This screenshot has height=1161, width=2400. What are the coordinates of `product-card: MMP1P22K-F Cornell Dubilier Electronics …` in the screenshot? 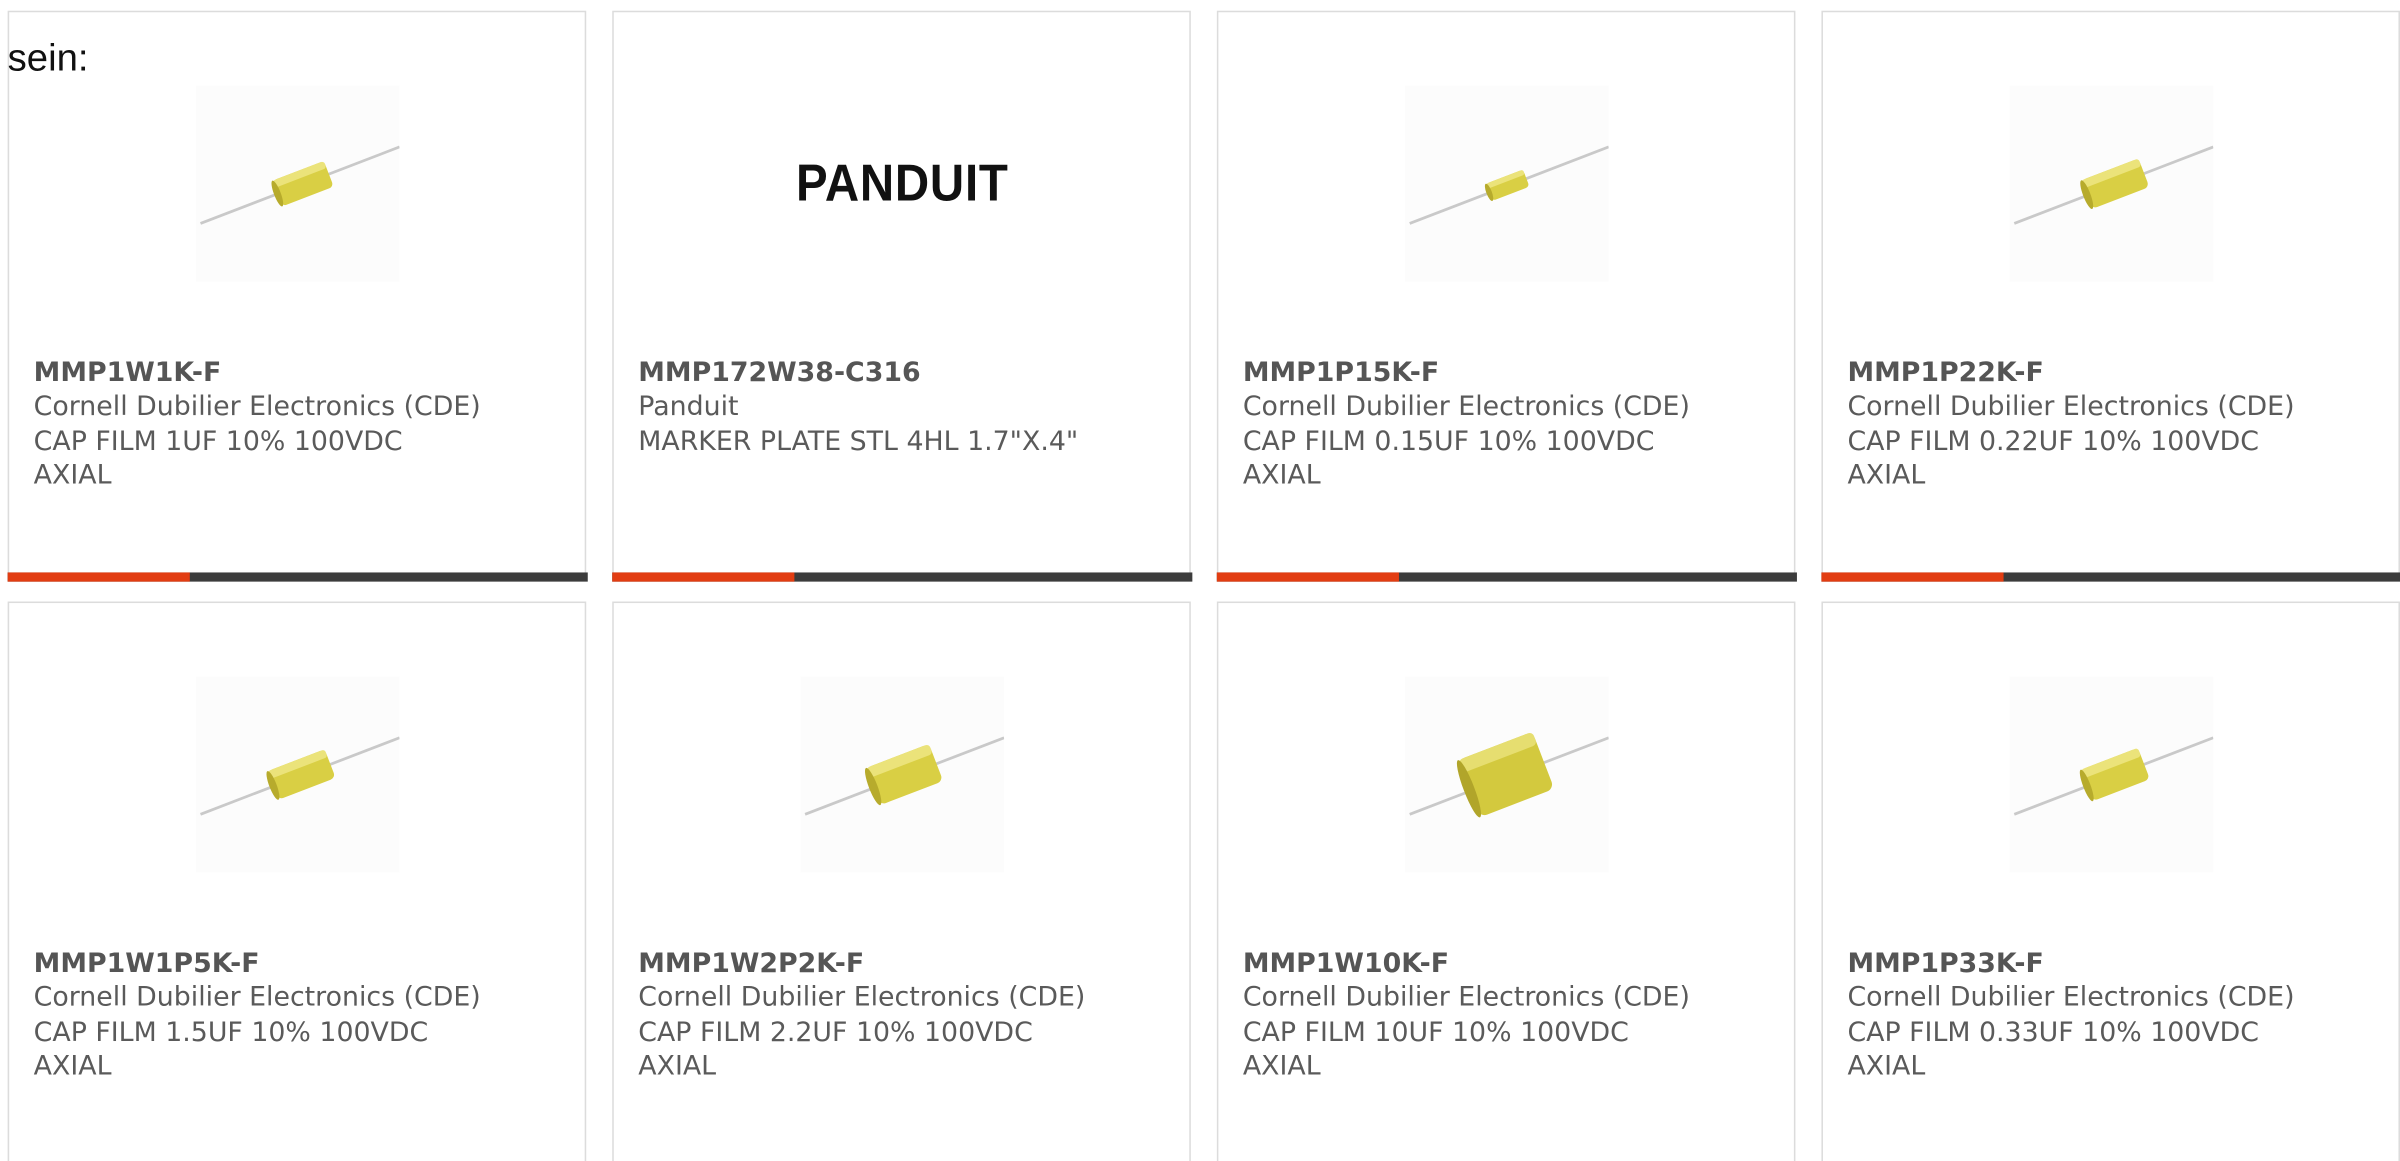 It's located at (2110, 295).